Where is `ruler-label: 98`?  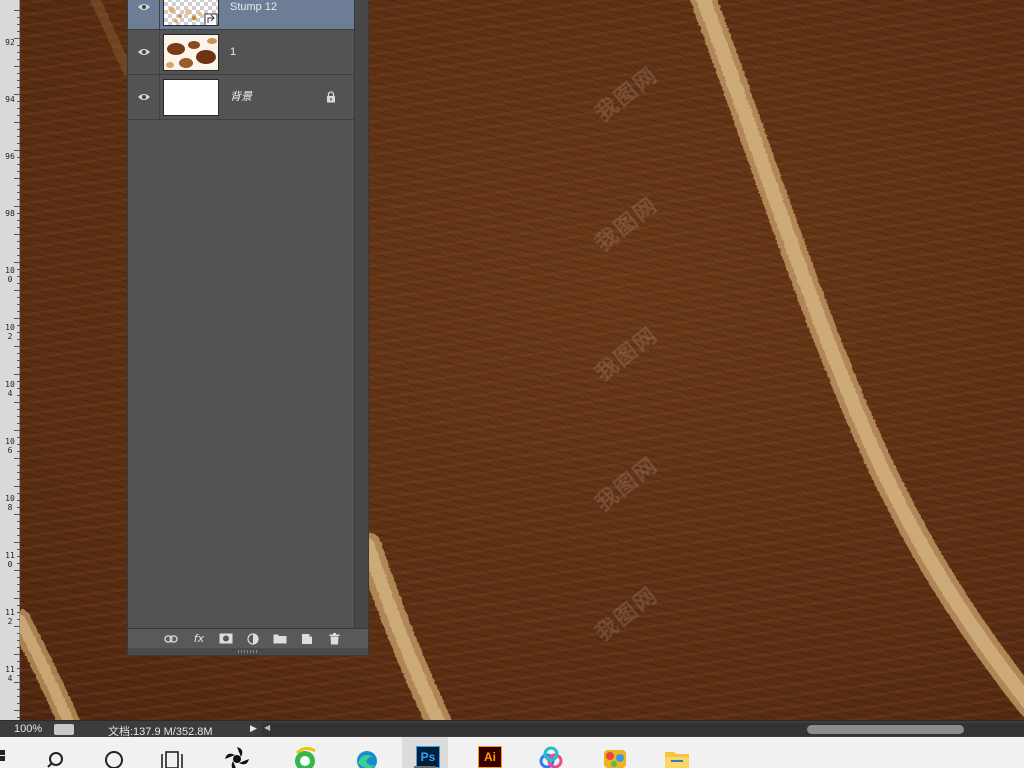 ruler-label: 98 is located at coordinates (10, 213).